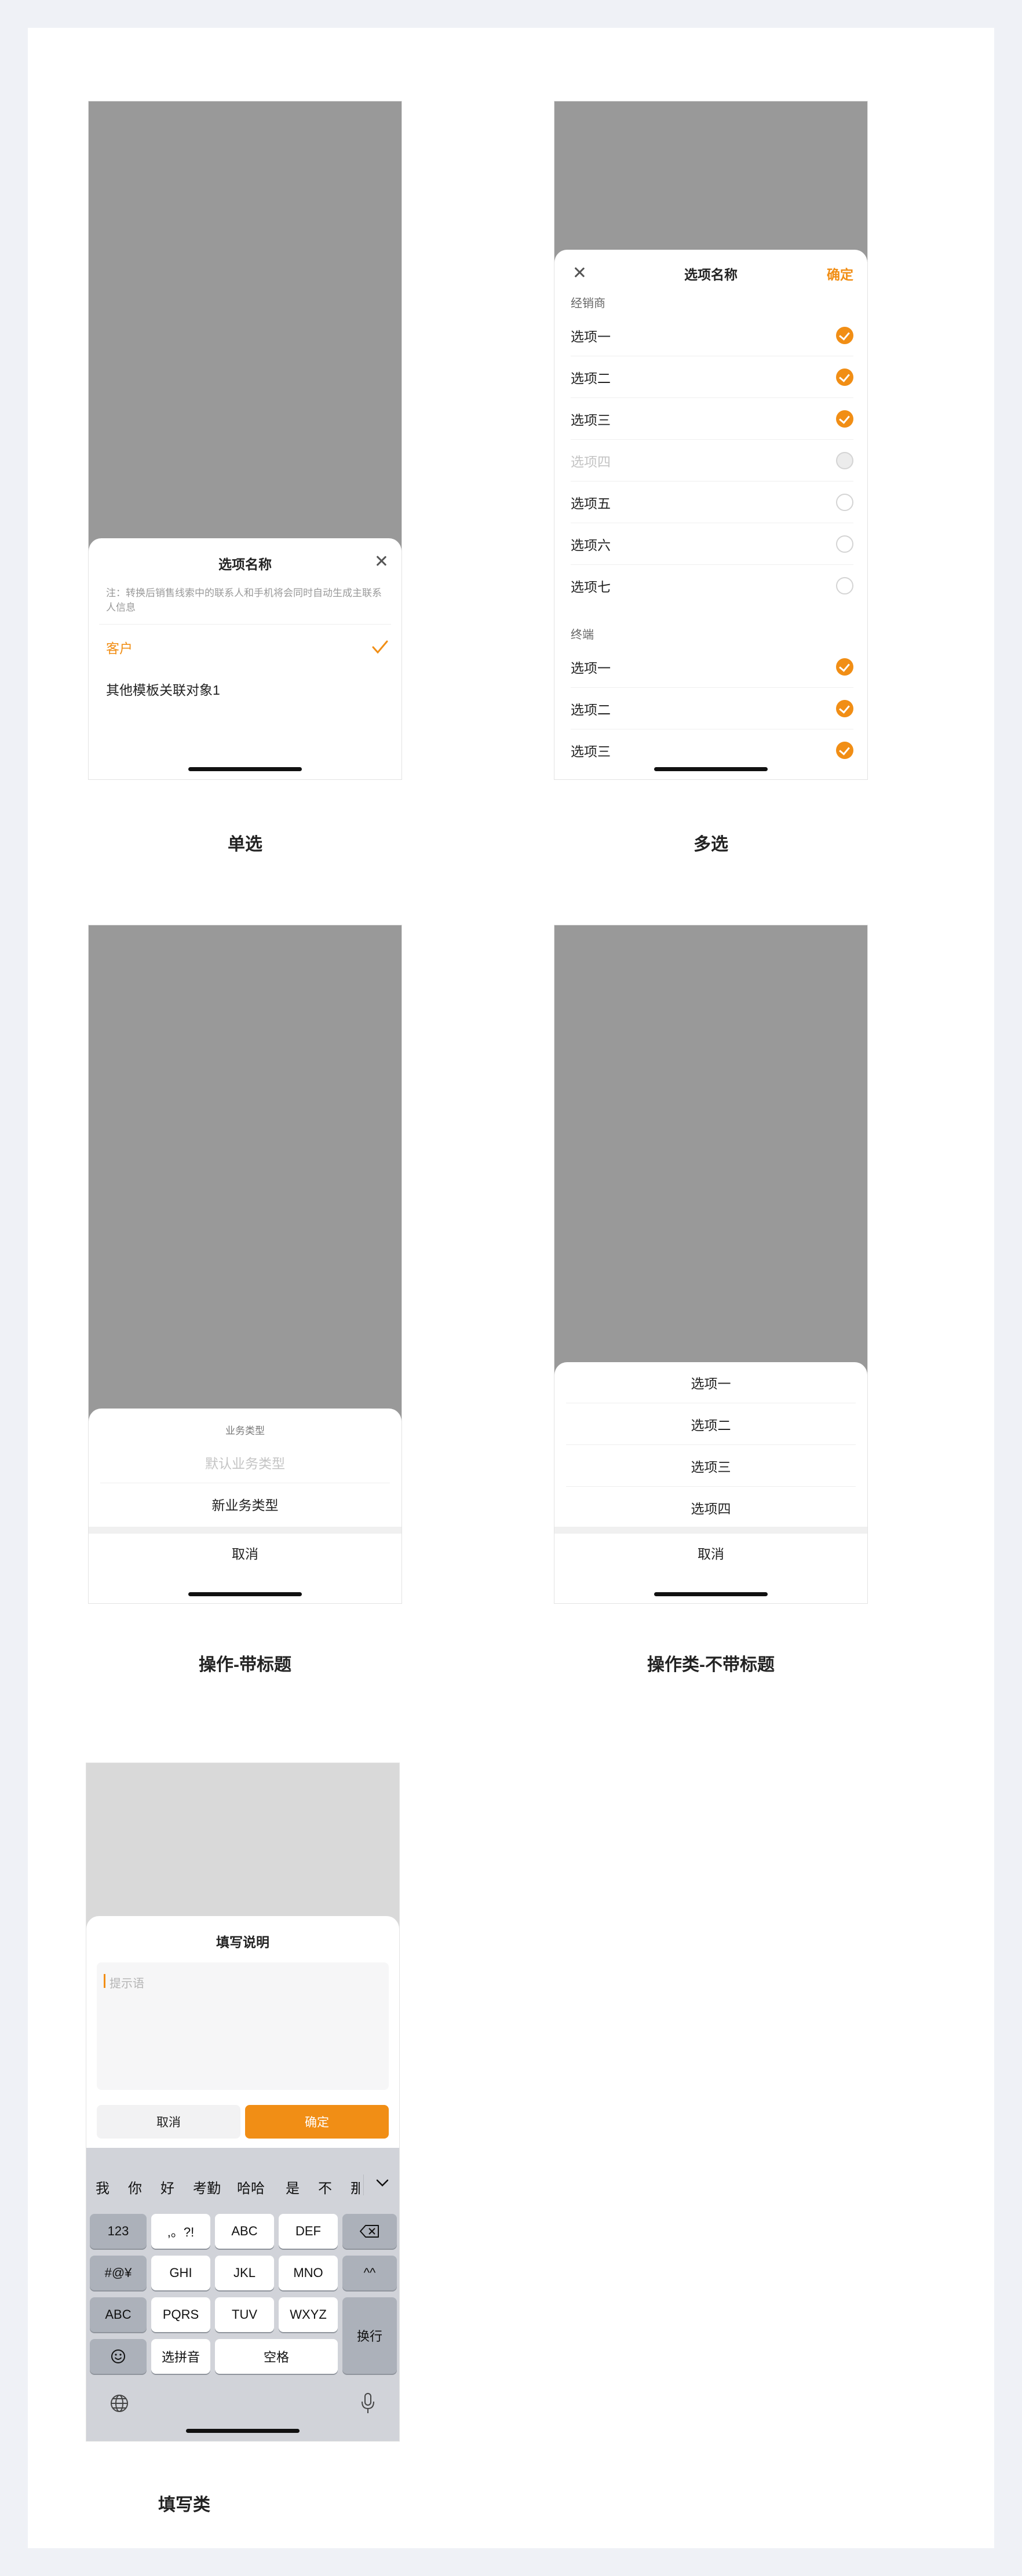 Image resolution: width=1022 pixels, height=2576 pixels. Describe the element at coordinates (135, 2187) in the screenshot. I see `candidate: 你` at that location.